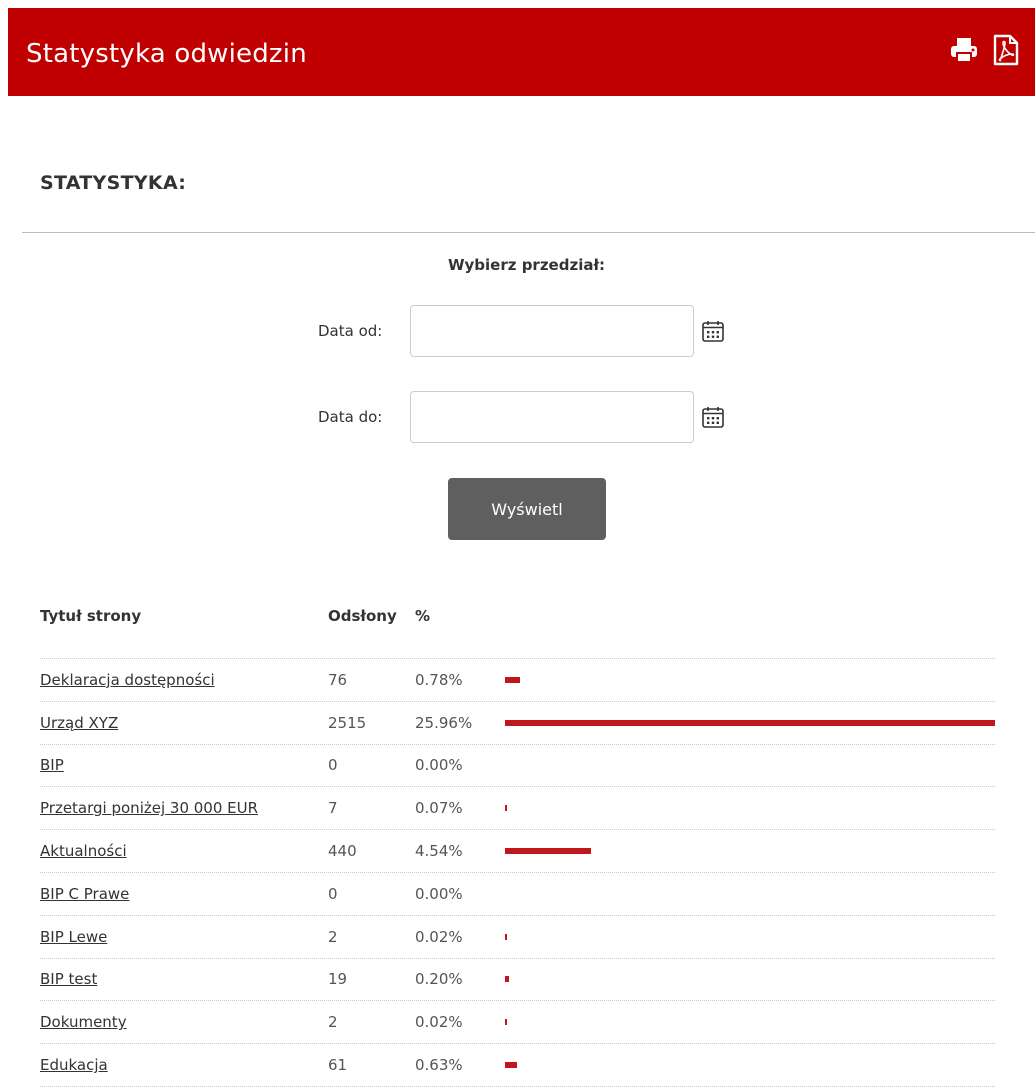 This screenshot has height=1091, width=1035. Describe the element at coordinates (166, 54) in the screenshot. I see `page-title: Statystyka odwiedzin` at that location.